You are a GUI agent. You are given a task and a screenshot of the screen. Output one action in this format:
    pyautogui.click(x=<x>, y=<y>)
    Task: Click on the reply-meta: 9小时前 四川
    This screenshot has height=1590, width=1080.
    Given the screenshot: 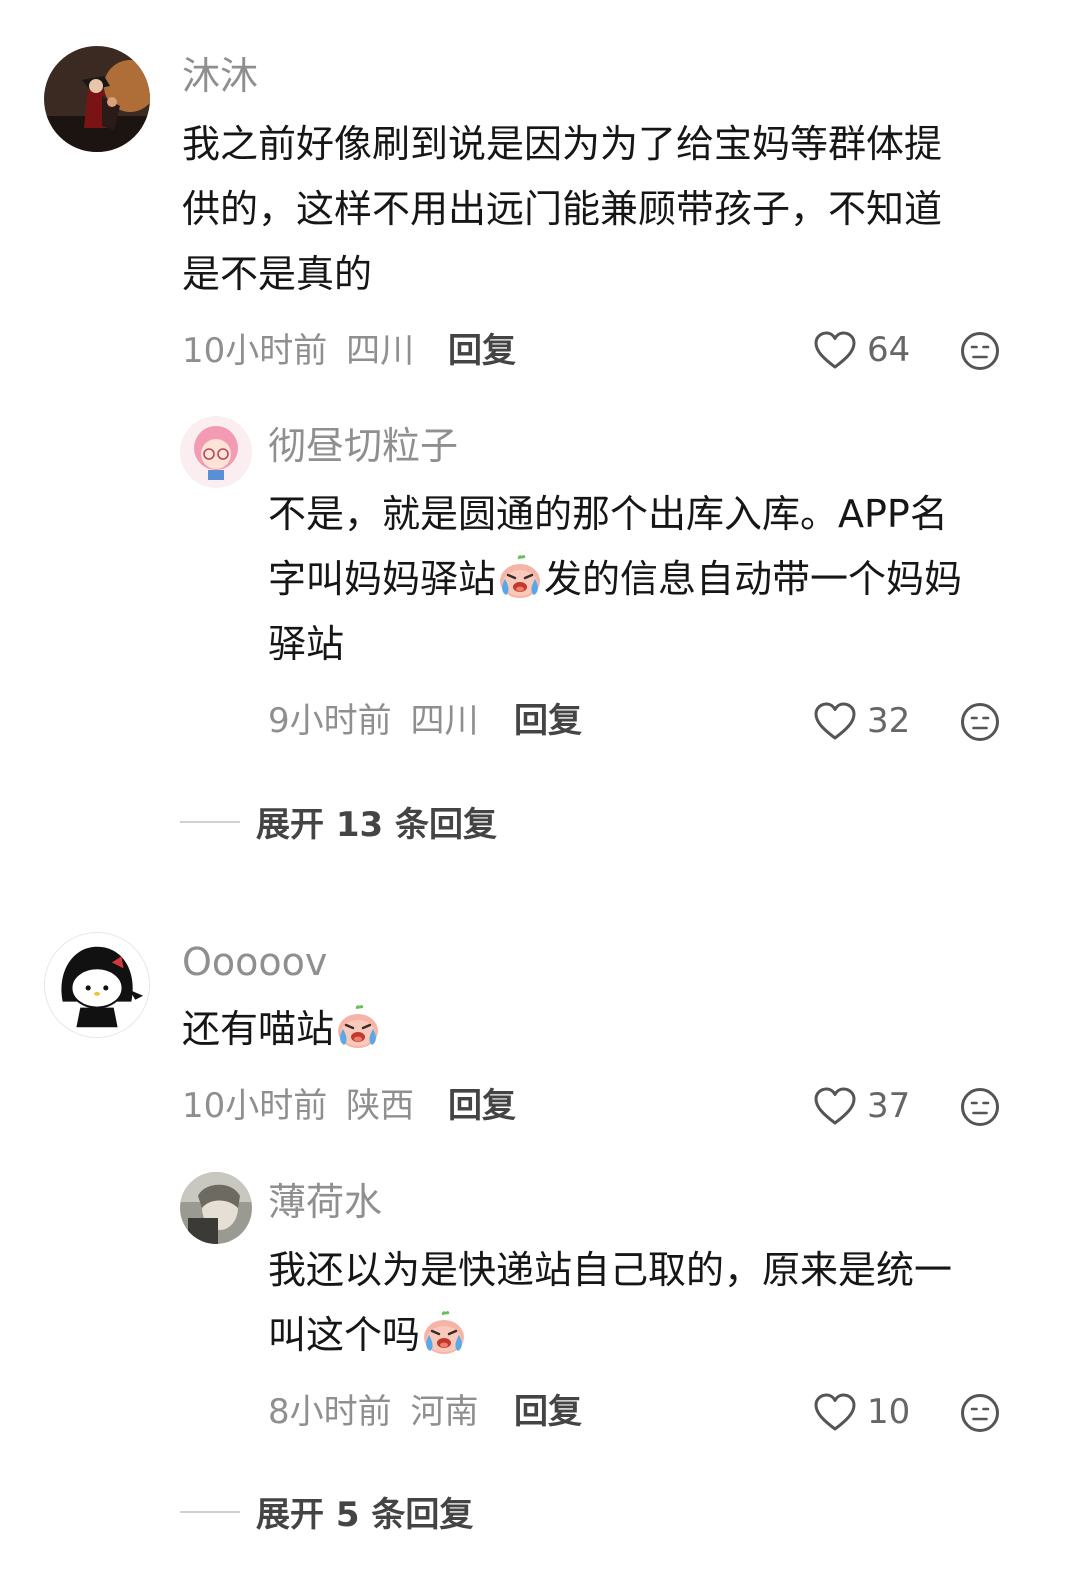 What is the action you would take?
    pyautogui.click(x=373, y=721)
    